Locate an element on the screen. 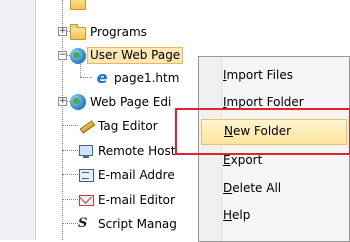  tree-item-label: Script Manag is located at coordinates (137, 223).